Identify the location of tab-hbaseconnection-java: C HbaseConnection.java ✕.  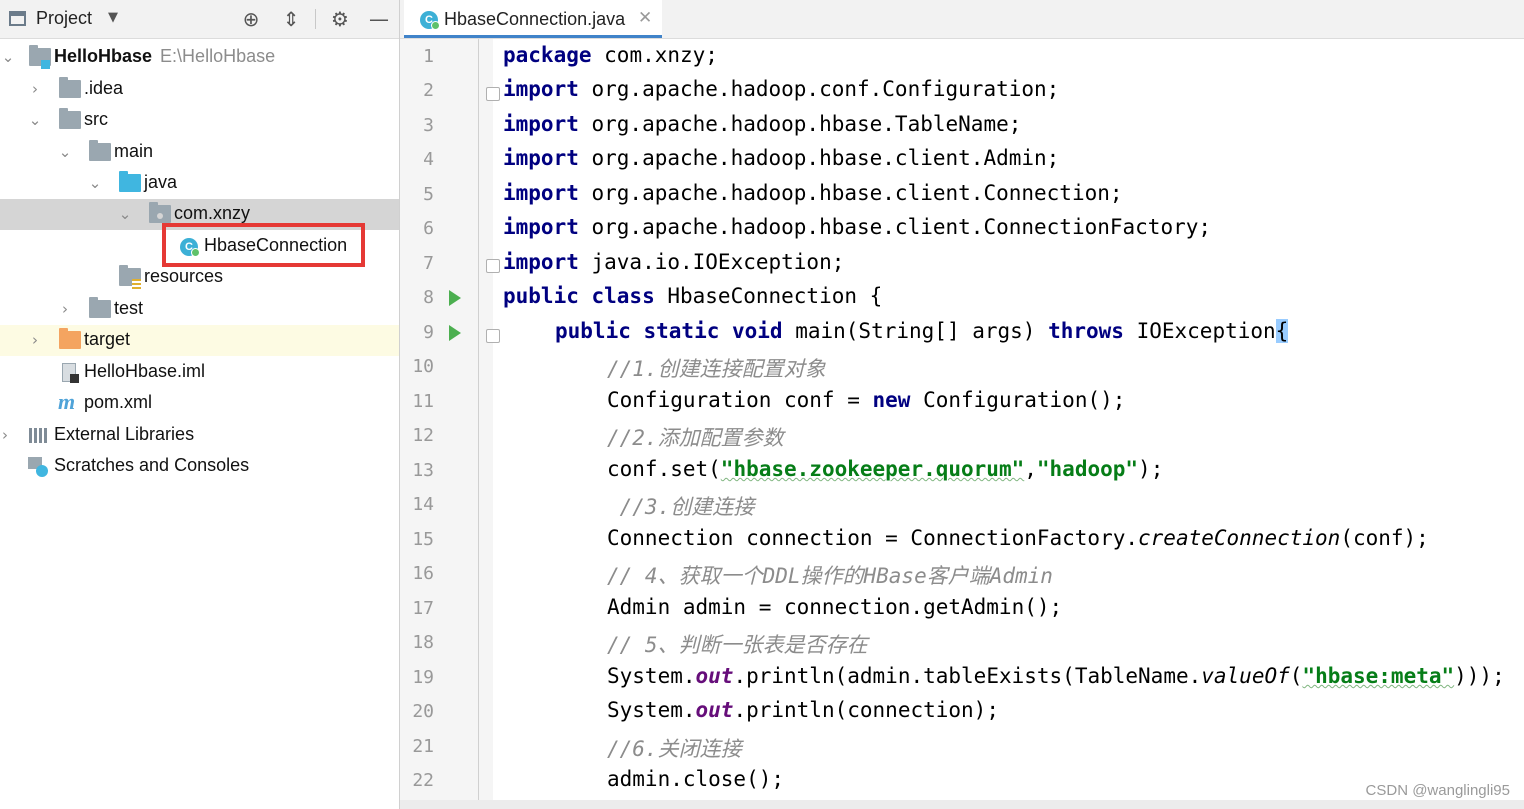
(533, 19).